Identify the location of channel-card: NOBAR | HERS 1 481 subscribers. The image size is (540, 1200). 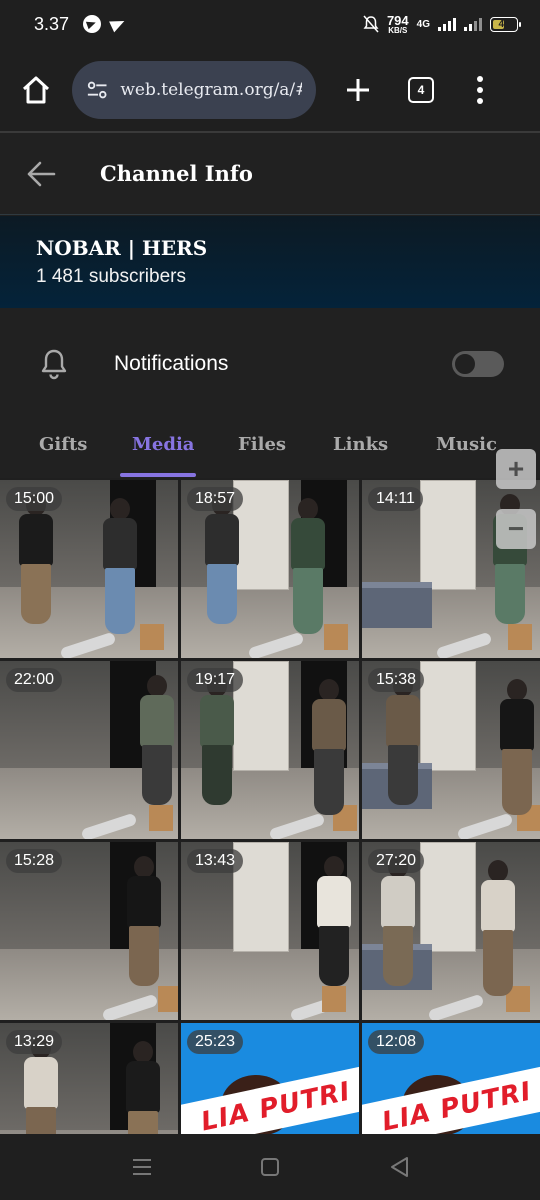
(270, 262).